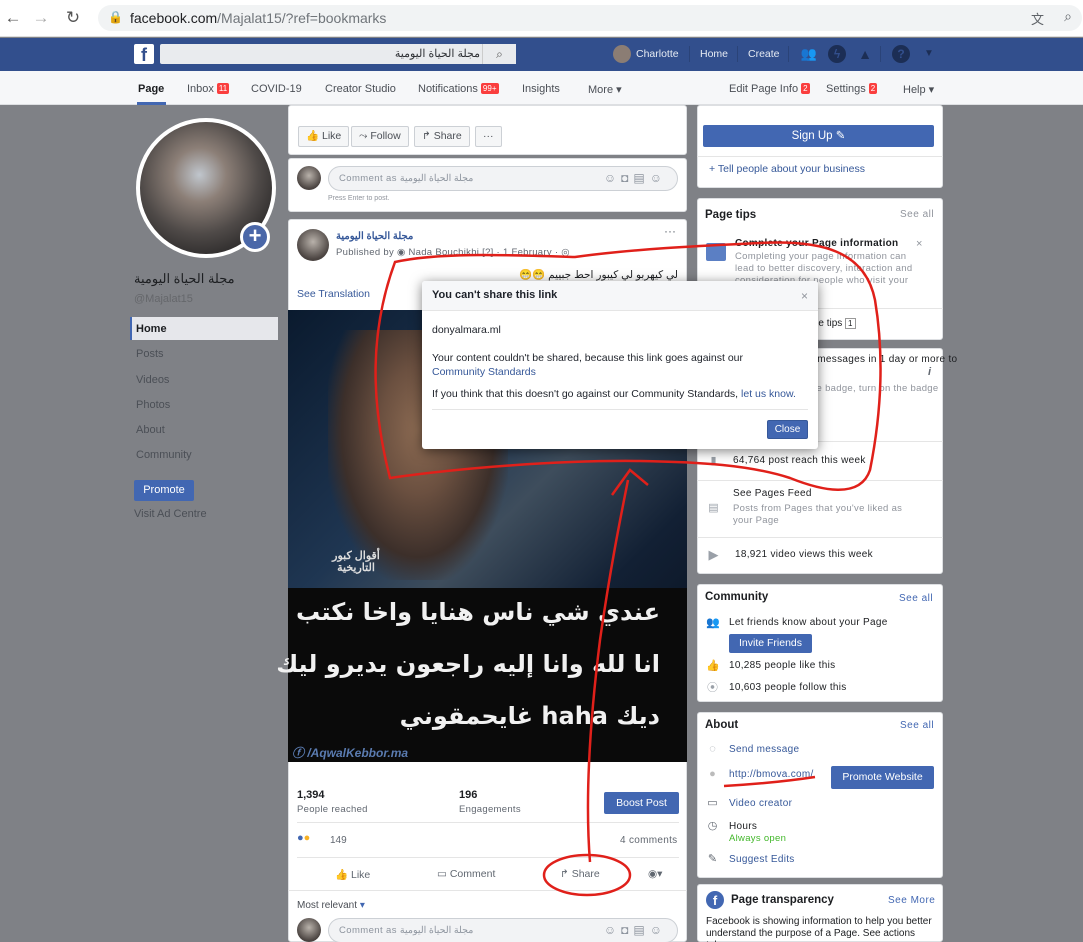 The width and height of the screenshot is (1083, 942). I want to click on people-reached-label: People reached, so click(332, 809).